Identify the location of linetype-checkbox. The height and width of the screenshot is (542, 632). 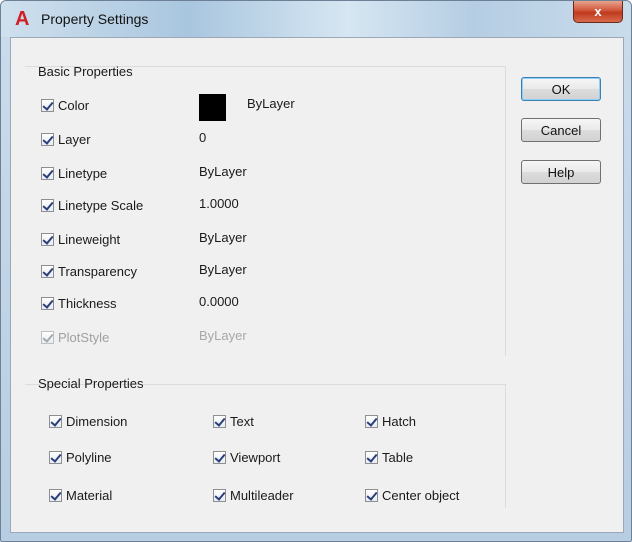
(47, 173).